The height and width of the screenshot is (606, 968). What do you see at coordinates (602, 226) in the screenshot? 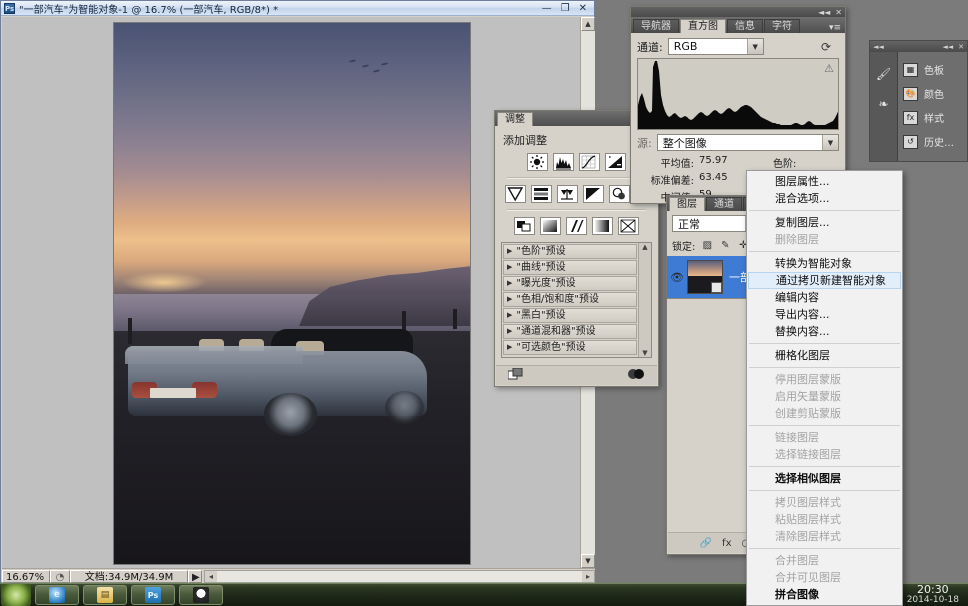
I see `gradient-map-icon` at bounding box center [602, 226].